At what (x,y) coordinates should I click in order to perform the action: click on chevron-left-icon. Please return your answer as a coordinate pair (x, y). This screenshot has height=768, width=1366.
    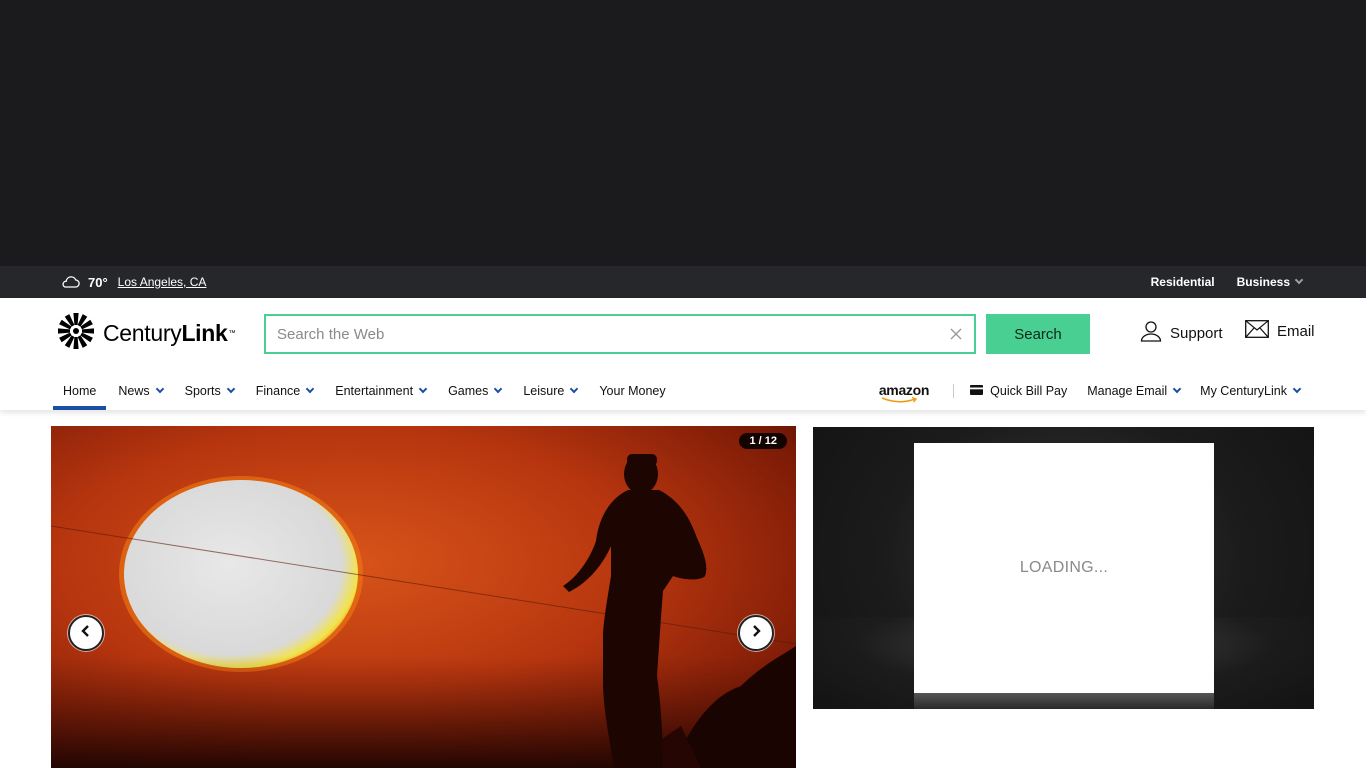
    Looking at the image, I should click on (86, 633).